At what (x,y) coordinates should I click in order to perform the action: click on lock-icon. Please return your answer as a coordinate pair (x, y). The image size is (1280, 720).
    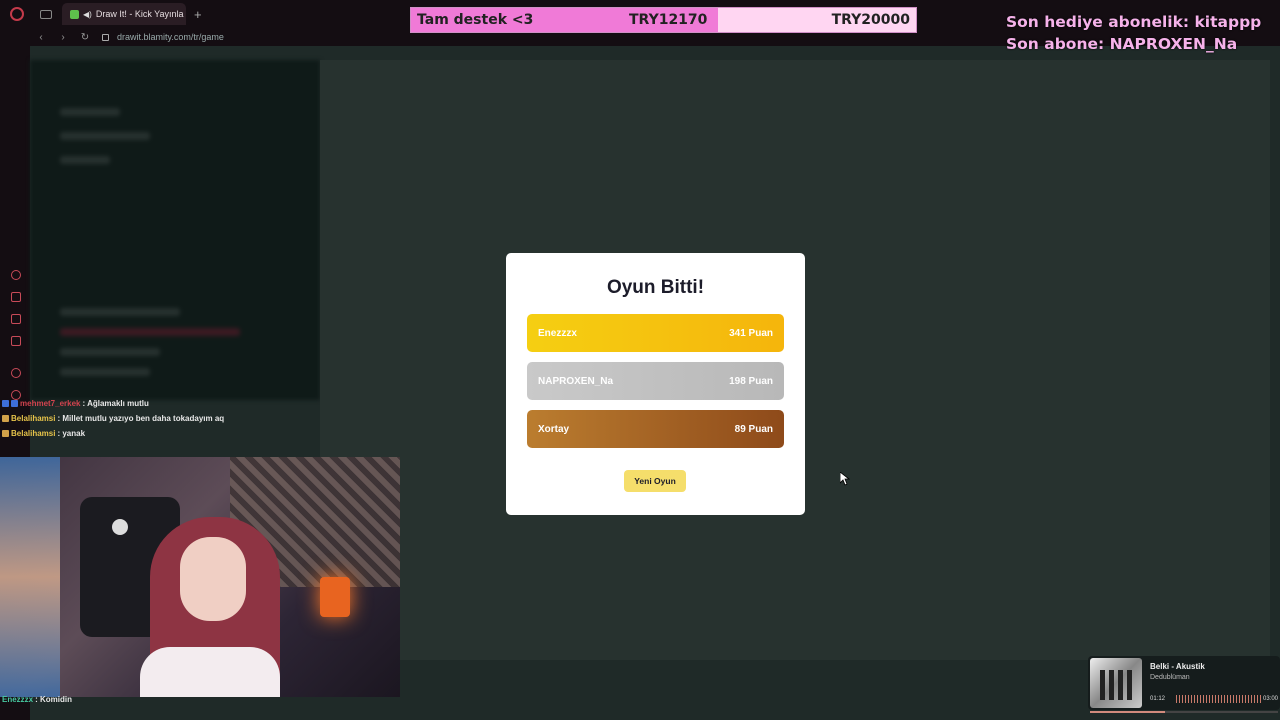
    Looking at the image, I should click on (105, 37).